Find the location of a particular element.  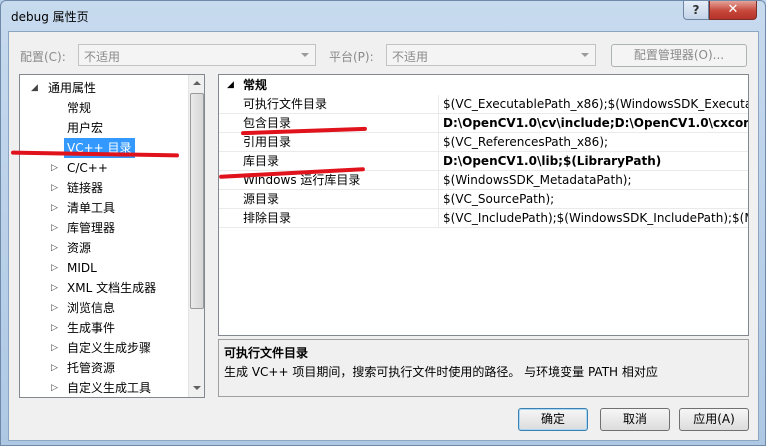

tree-item: 常规 is located at coordinates (104, 108).